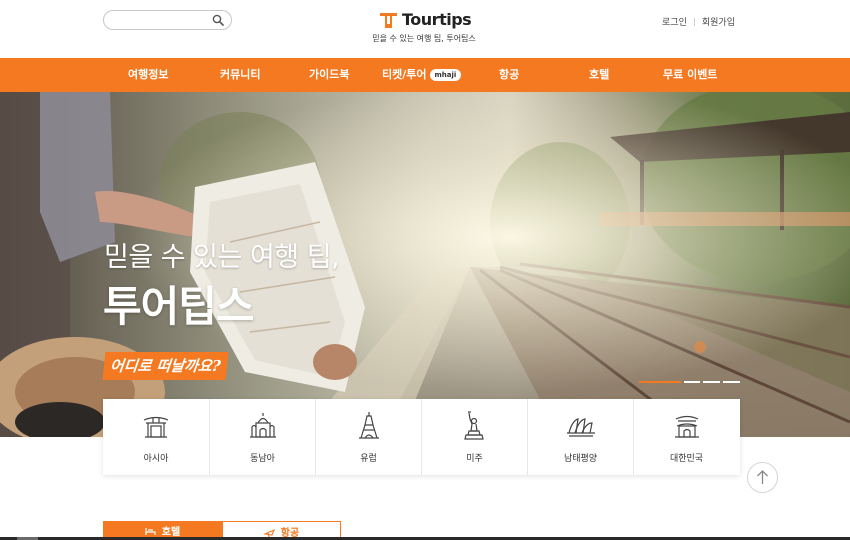  Describe the element at coordinates (150, 531) in the screenshot. I see `hotel-icon` at that location.